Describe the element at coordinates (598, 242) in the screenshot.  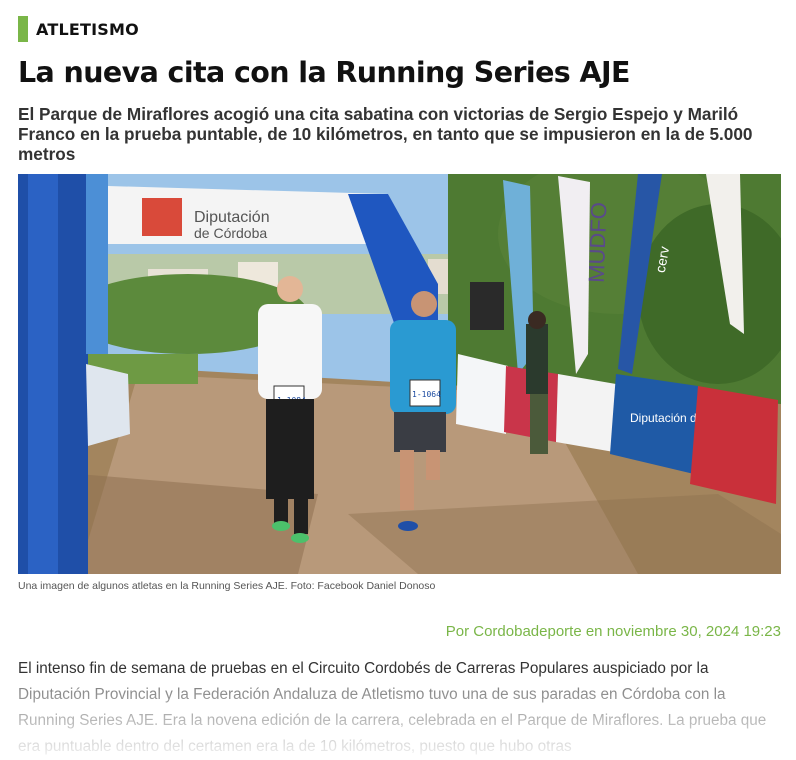
I see `flag-text-1: MUDFO` at that location.